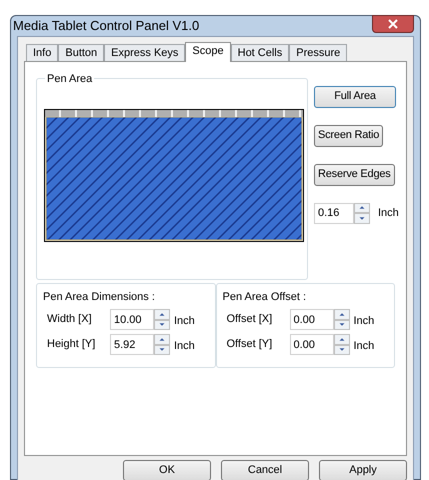  Describe the element at coordinates (250, 344) in the screenshot. I see `field-label: Offset [Y]` at that location.